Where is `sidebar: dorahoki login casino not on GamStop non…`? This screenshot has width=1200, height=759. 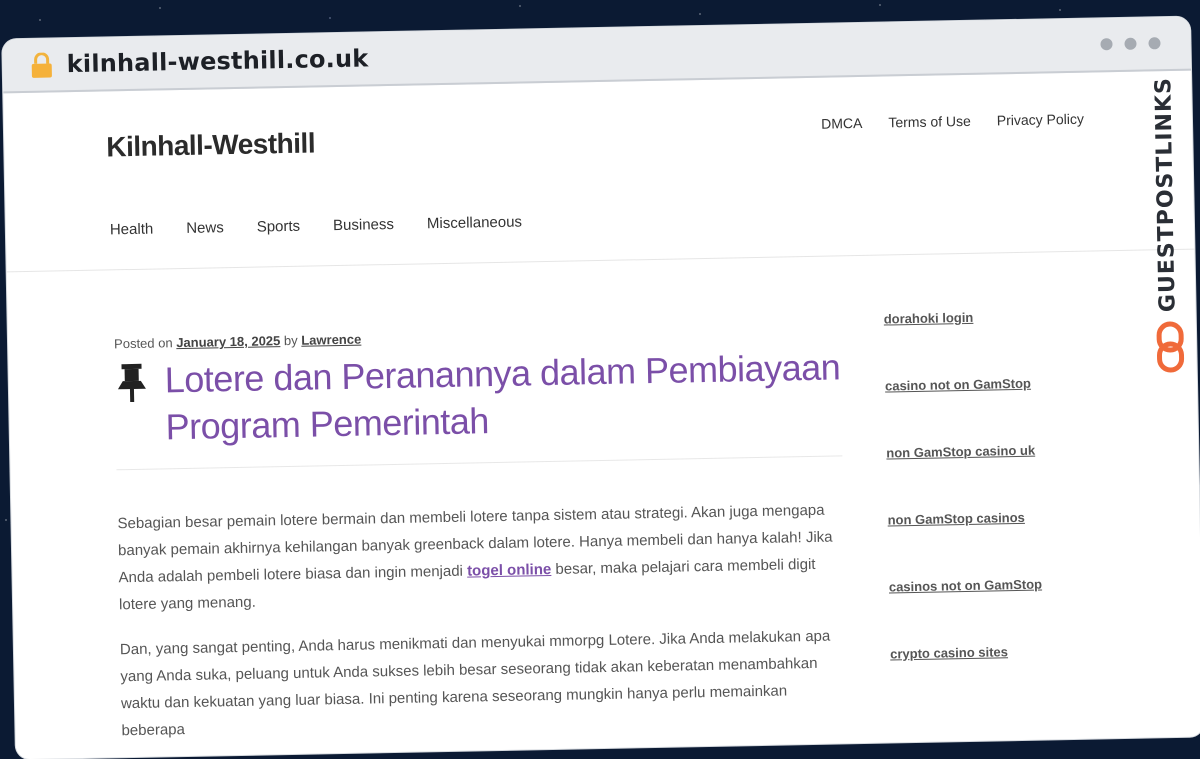
sidebar: dorahoki login casino not on GamStop non… is located at coordinates (998, 510).